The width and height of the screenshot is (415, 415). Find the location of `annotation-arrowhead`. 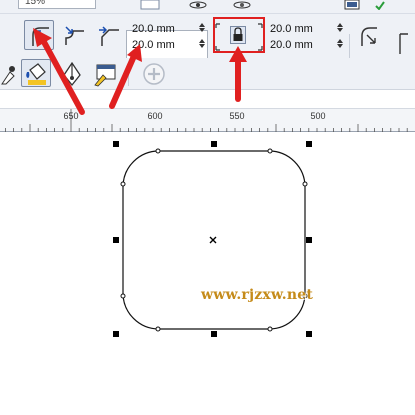

annotation-arrowhead is located at coordinates (238, 54).